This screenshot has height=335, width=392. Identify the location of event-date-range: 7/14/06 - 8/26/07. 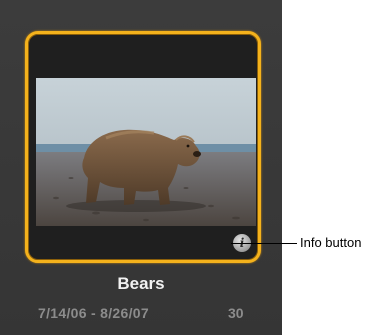
(93, 313).